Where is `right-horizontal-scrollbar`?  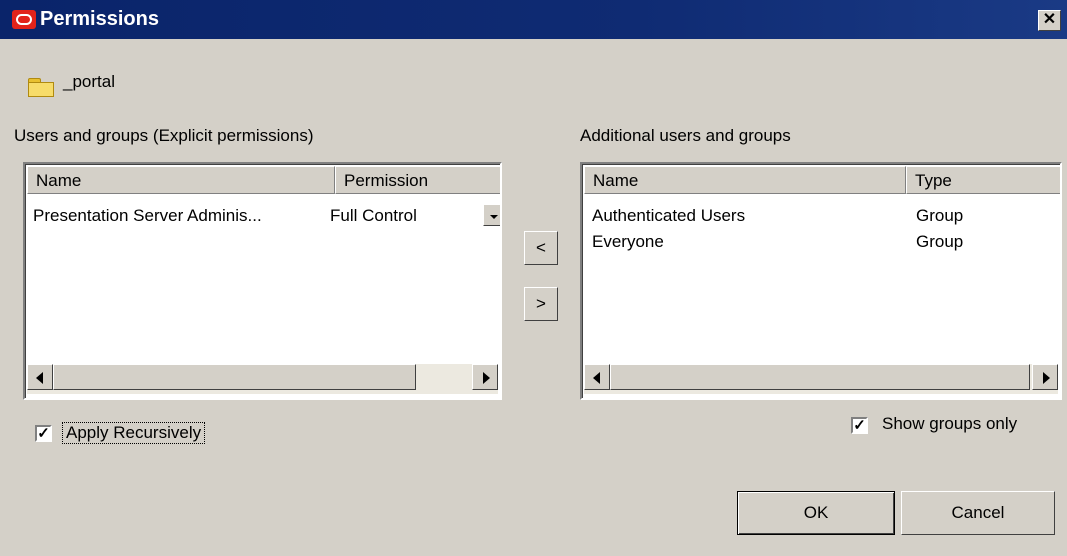
right-horizontal-scrollbar is located at coordinates (821, 379).